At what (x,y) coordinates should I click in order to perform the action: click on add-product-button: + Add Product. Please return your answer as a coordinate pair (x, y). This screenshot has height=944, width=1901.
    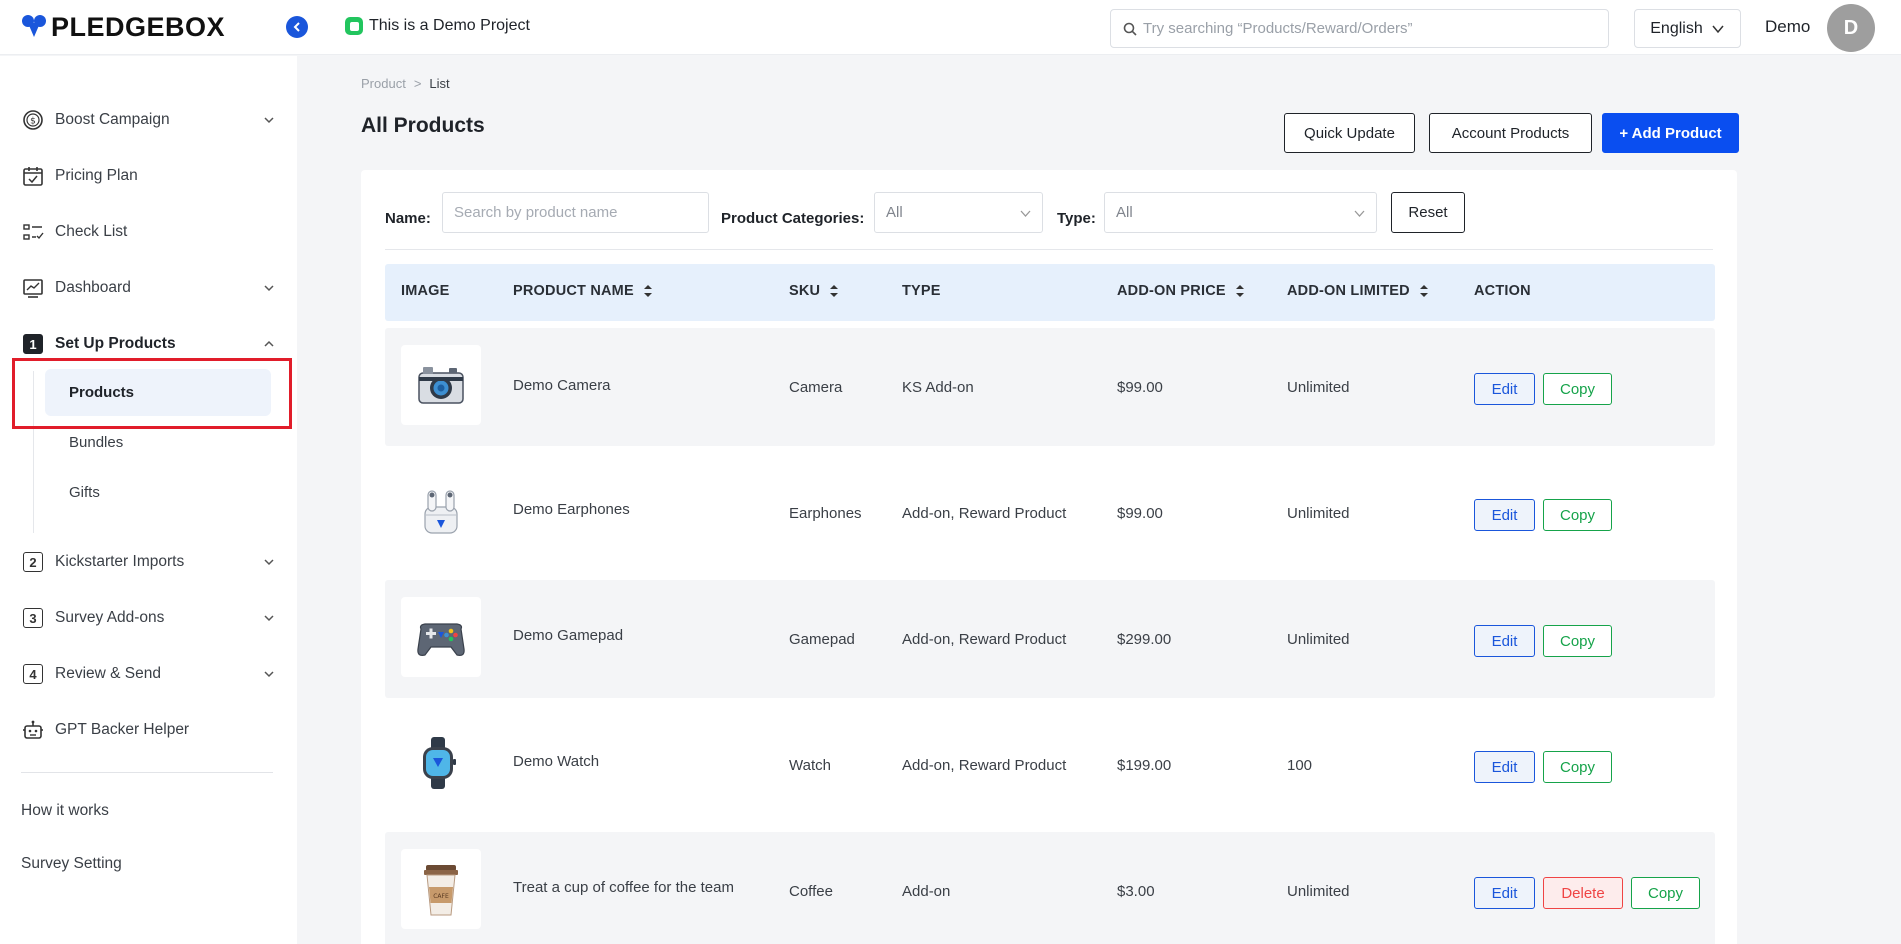
    Looking at the image, I should click on (1670, 133).